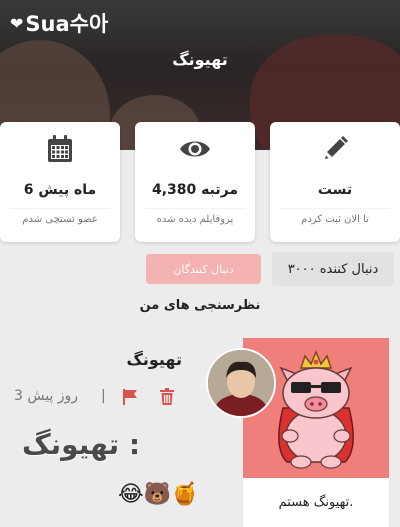  Describe the element at coordinates (335, 219) in the screenshot. I see `stat-caption: تا الان ثبت کردم` at that location.